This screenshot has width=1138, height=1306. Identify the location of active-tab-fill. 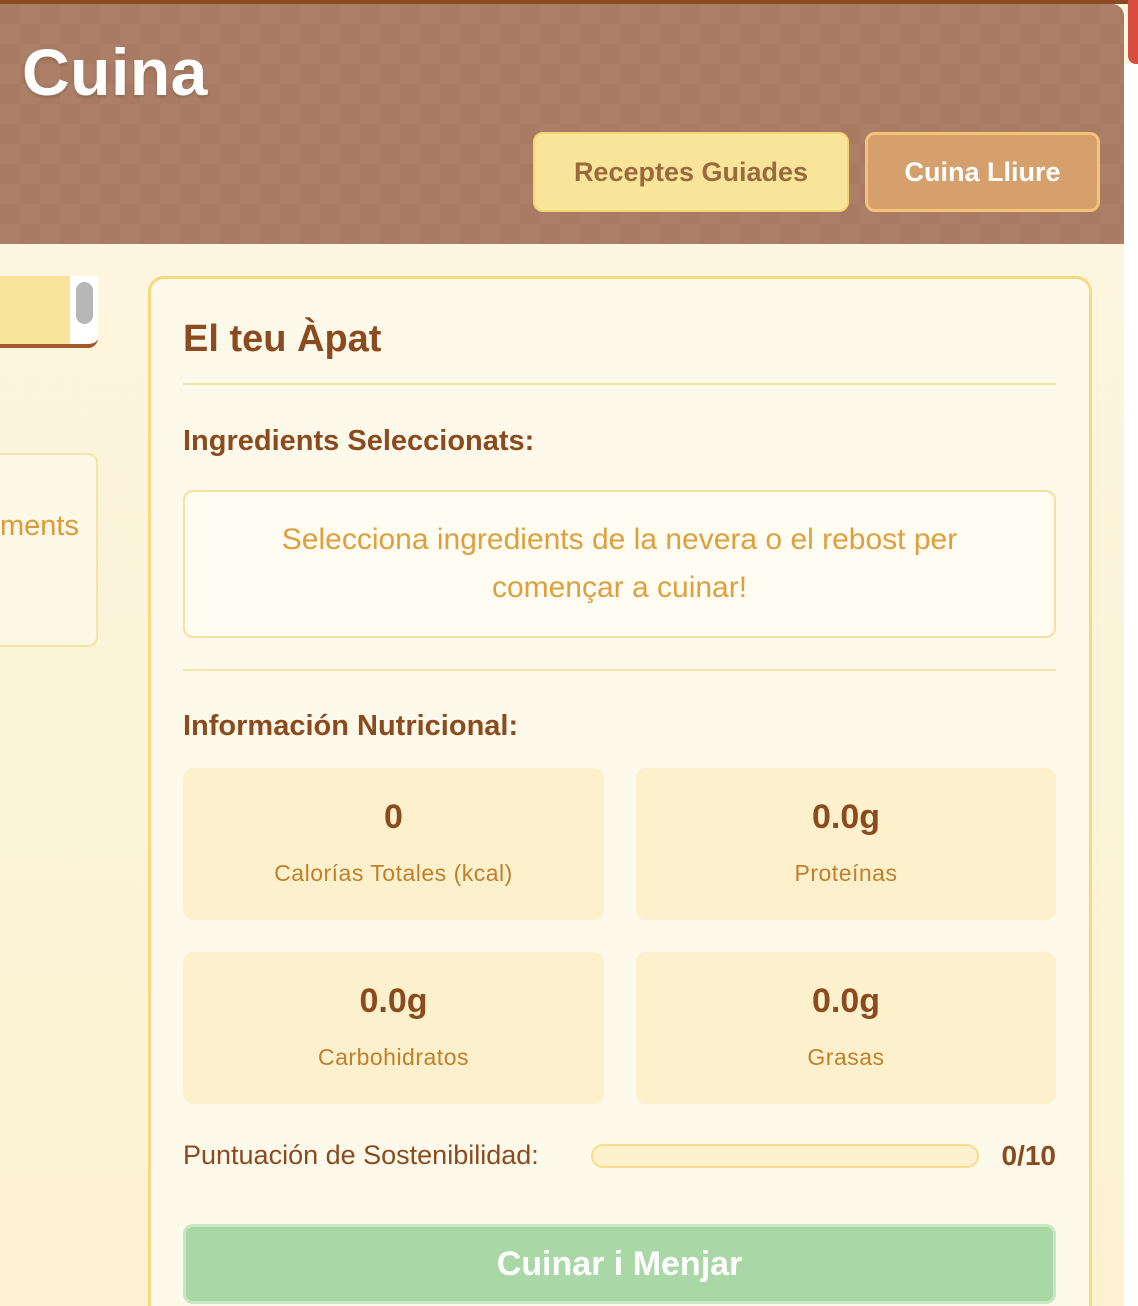
(35, 310).